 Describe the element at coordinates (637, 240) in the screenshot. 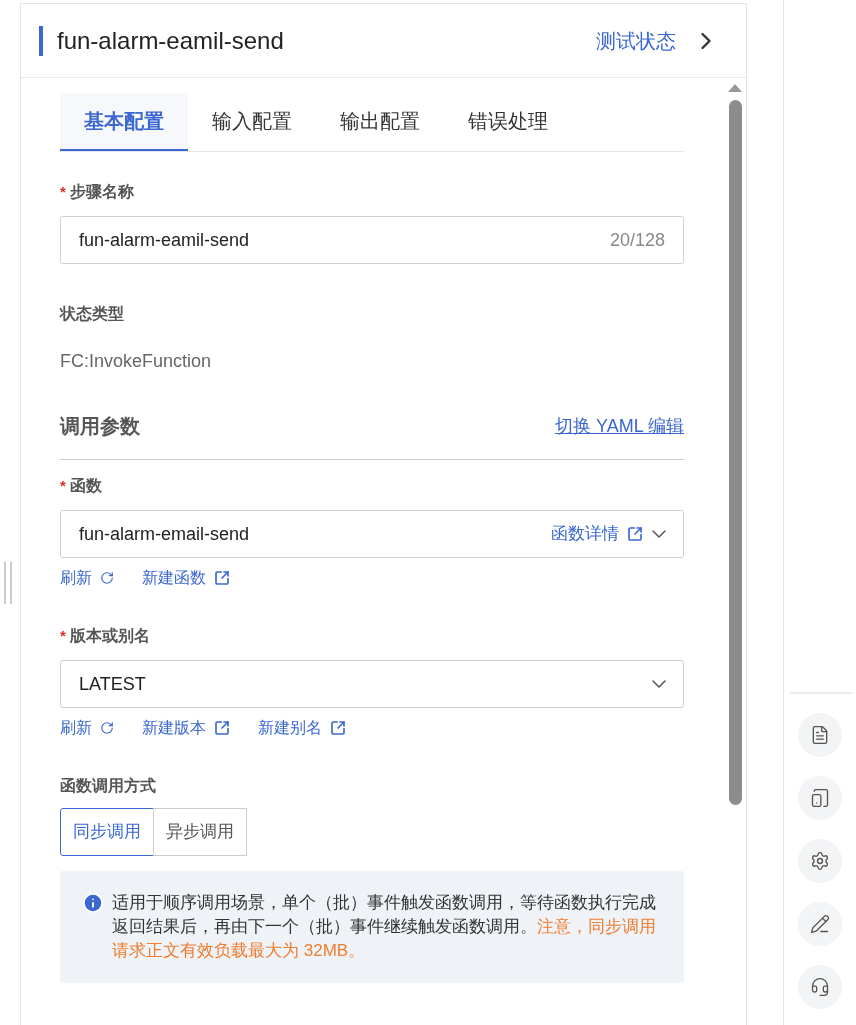

I see `char-count: 20/128` at that location.